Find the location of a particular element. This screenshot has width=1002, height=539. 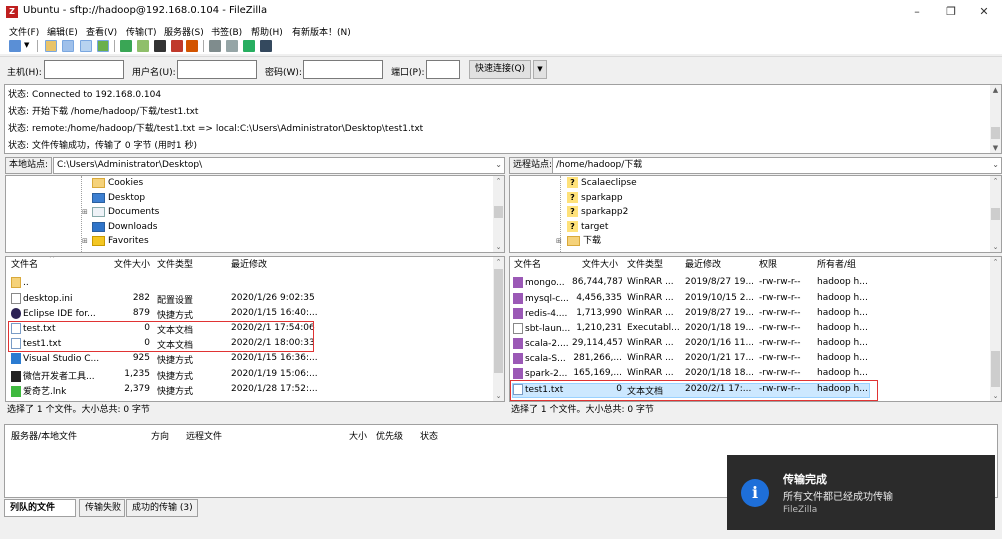

log-line: 状态: Connected to 192.168.0.104 is located at coordinates (85, 95).